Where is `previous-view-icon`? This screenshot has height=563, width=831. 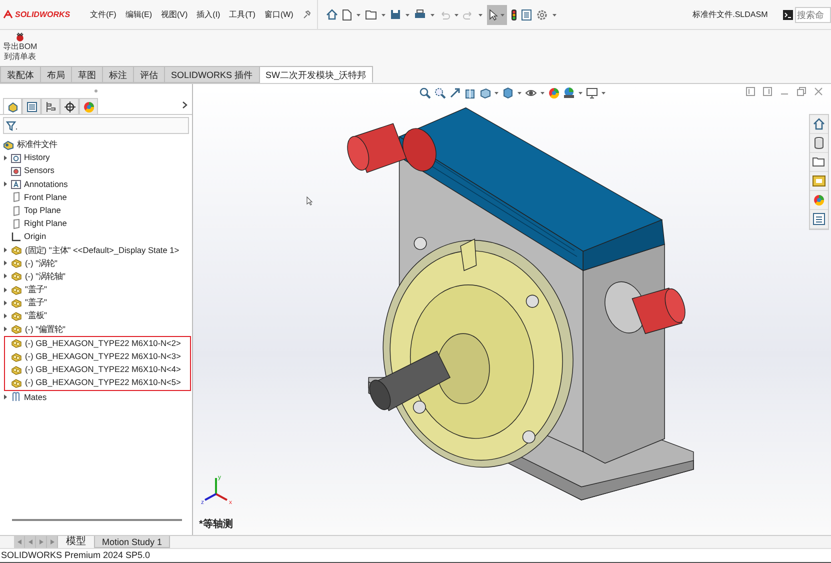
previous-view-icon is located at coordinates (455, 93).